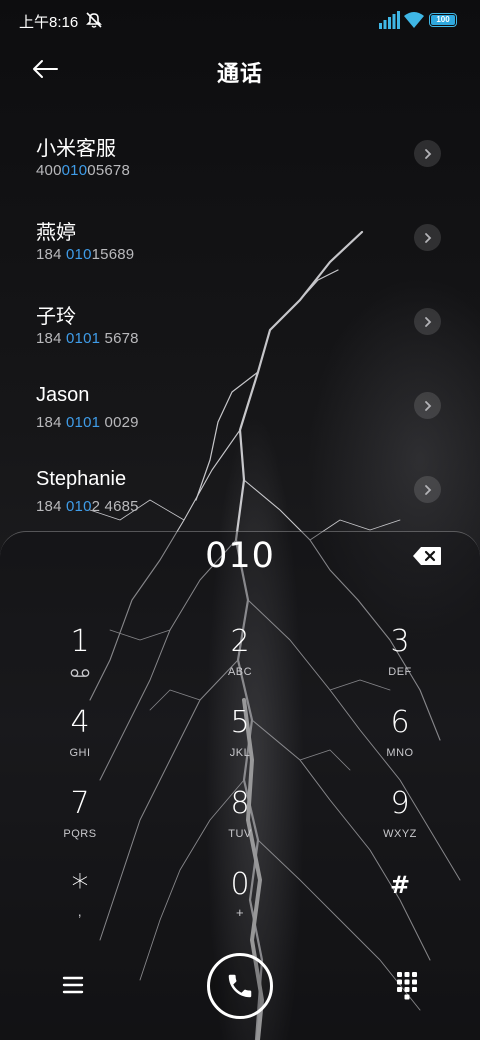  Describe the element at coordinates (80, 673) in the screenshot. I see `voicemail-icon` at that location.